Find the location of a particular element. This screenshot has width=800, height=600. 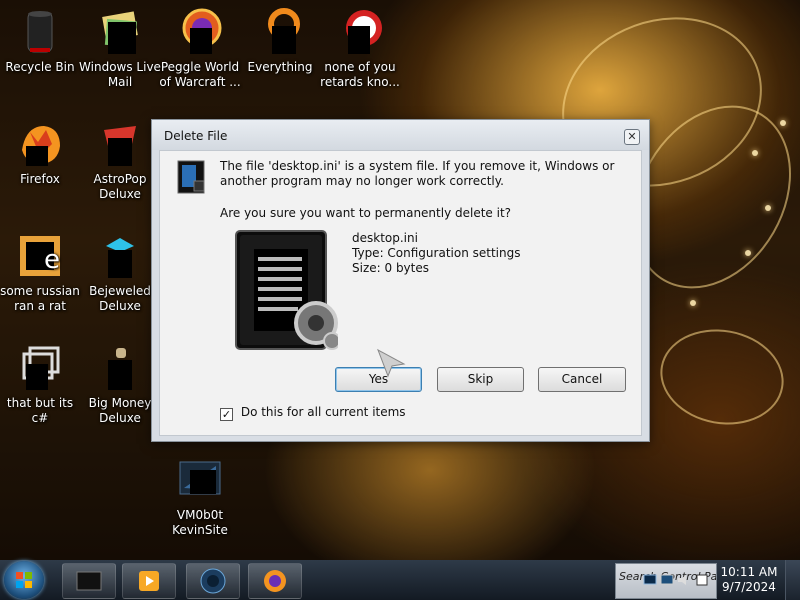

desktop-icon-label: Firefox is located at coordinates (40, 179).